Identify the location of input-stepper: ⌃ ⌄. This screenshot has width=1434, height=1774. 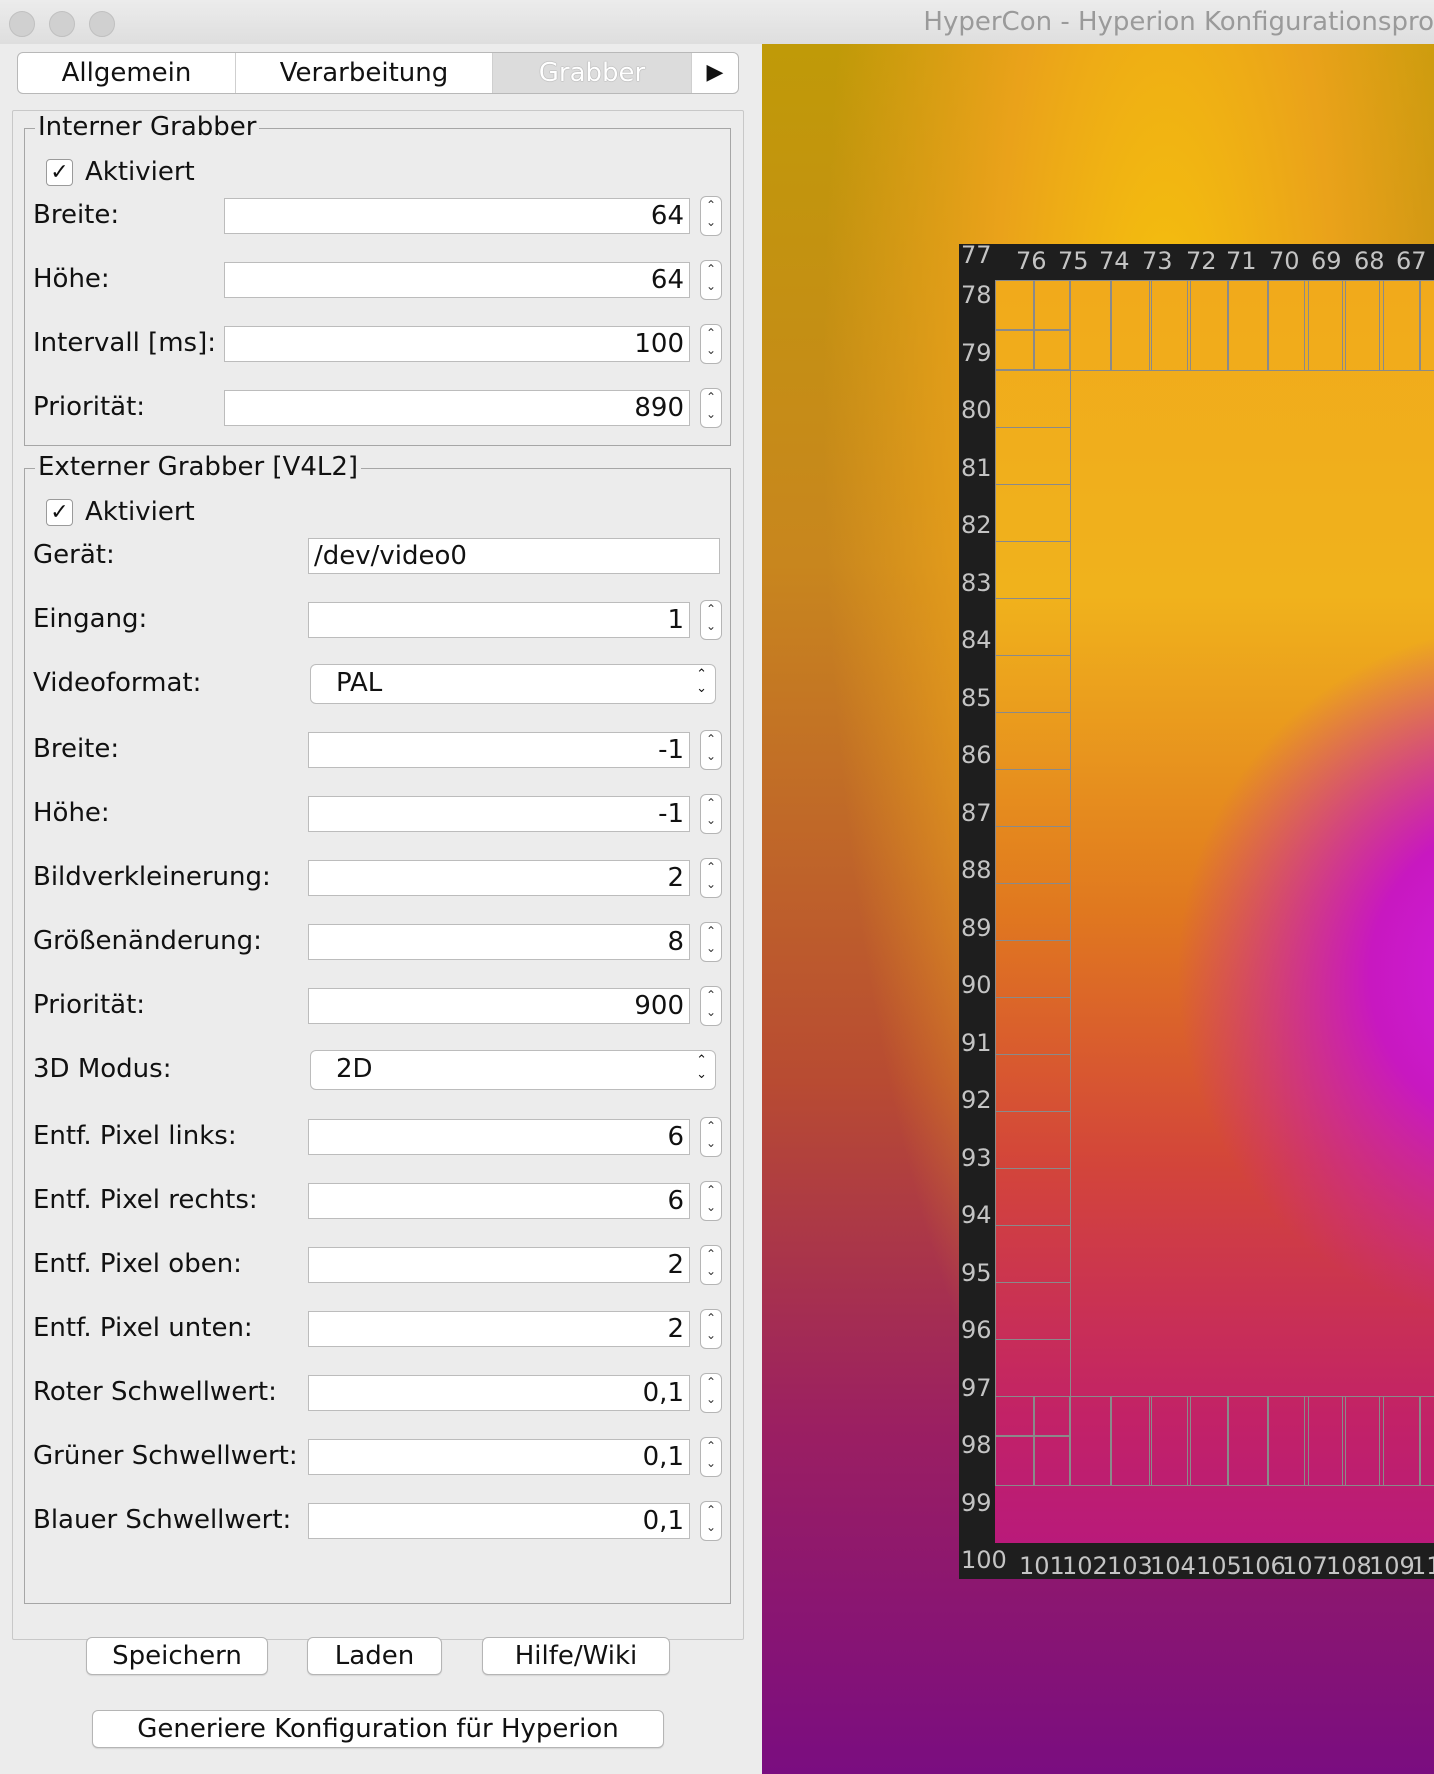
(711, 620).